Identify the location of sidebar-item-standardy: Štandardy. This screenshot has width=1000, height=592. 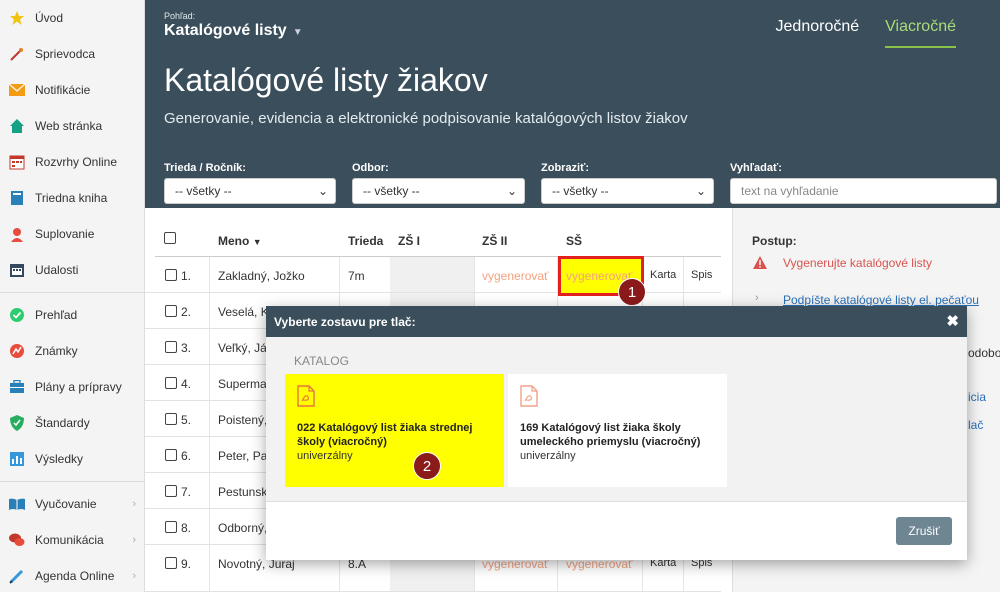
(72, 423).